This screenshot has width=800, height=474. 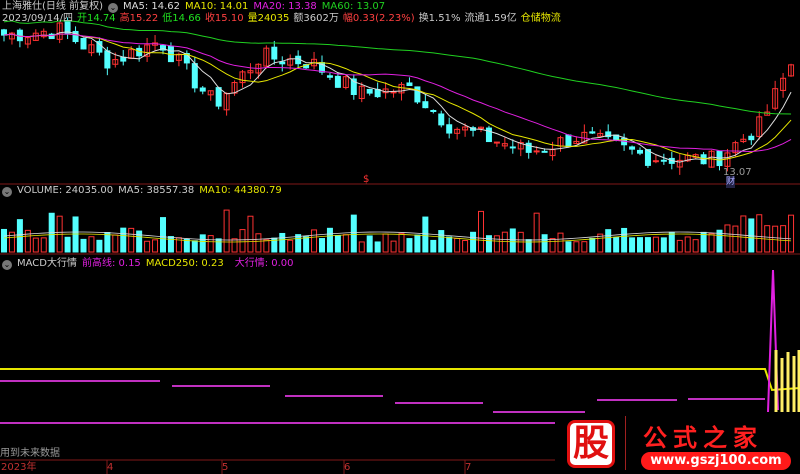 What do you see at coordinates (38, 18) in the screenshot?
I see `quote-item: 2023/09/14/四` at bounding box center [38, 18].